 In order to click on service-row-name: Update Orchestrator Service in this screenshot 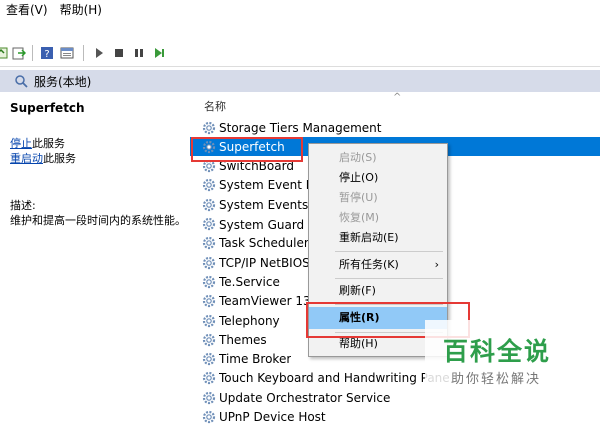, I will do `click(305, 397)`.